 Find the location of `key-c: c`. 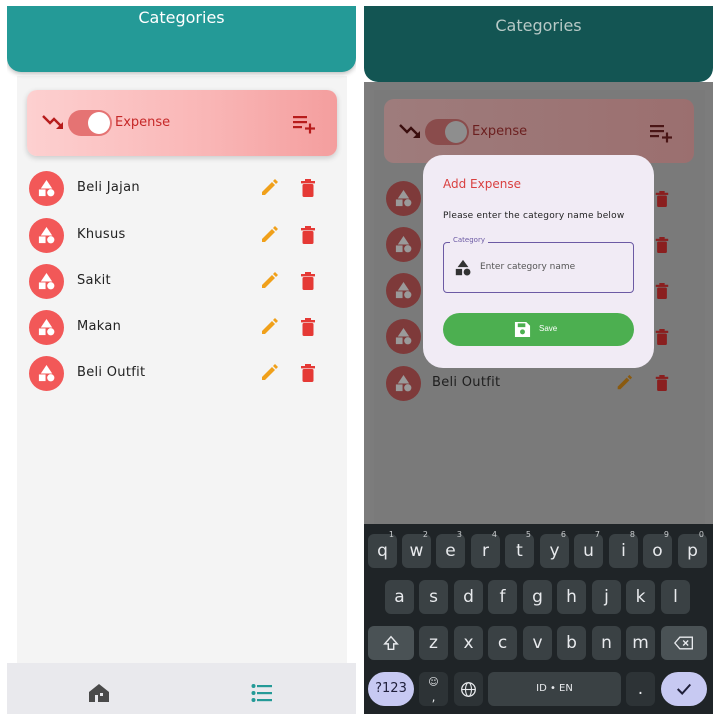

key-c: c is located at coordinates (502, 643).